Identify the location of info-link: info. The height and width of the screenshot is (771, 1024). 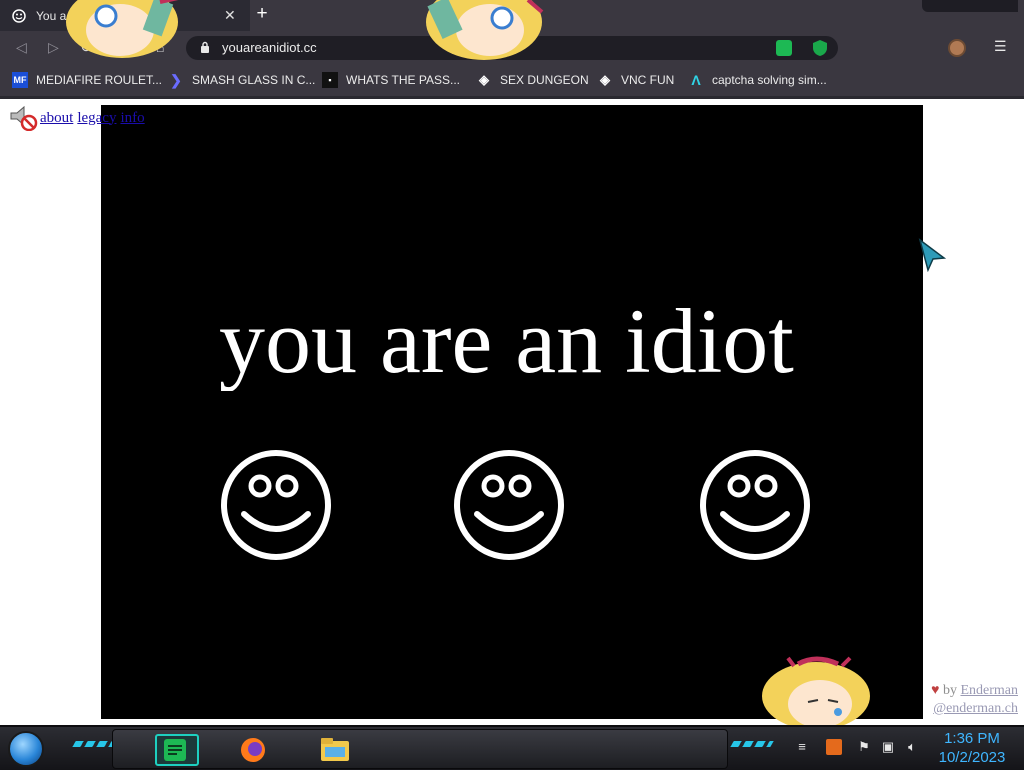
(132, 118).